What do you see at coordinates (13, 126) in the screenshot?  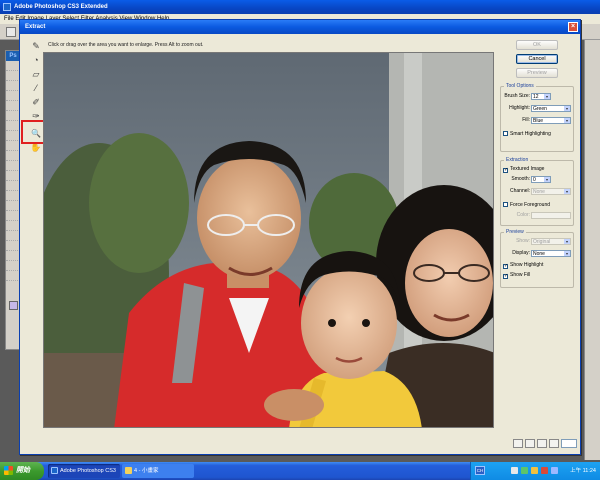 I see `healing-brush-tool-icon` at bounding box center [13, 126].